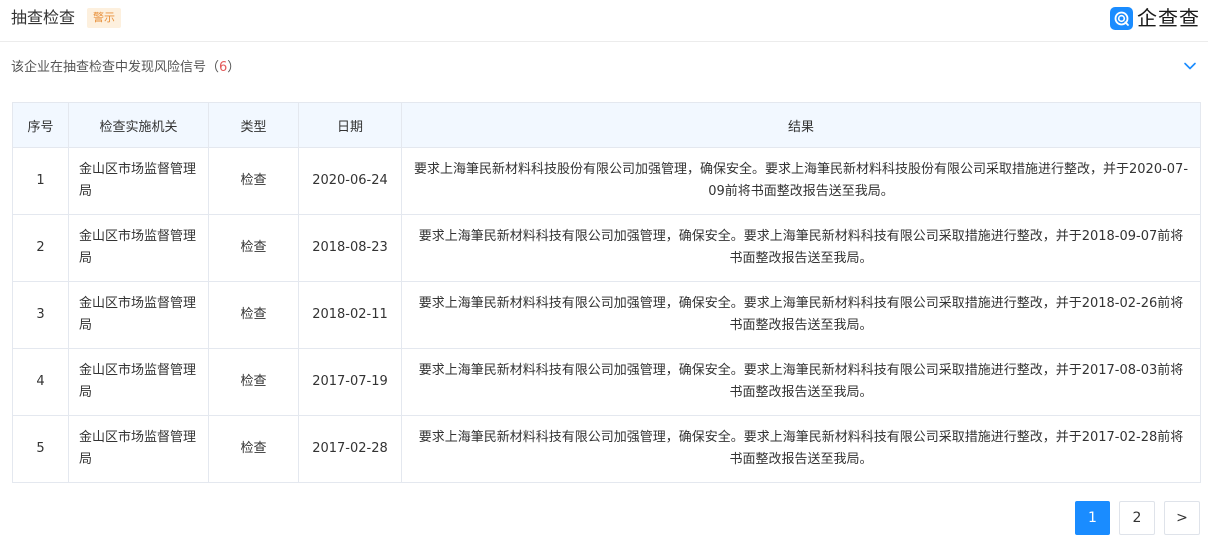 The image size is (1208, 556). What do you see at coordinates (40, 449) in the screenshot?
I see `cell-no: 5` at bounding box center [40, 449].